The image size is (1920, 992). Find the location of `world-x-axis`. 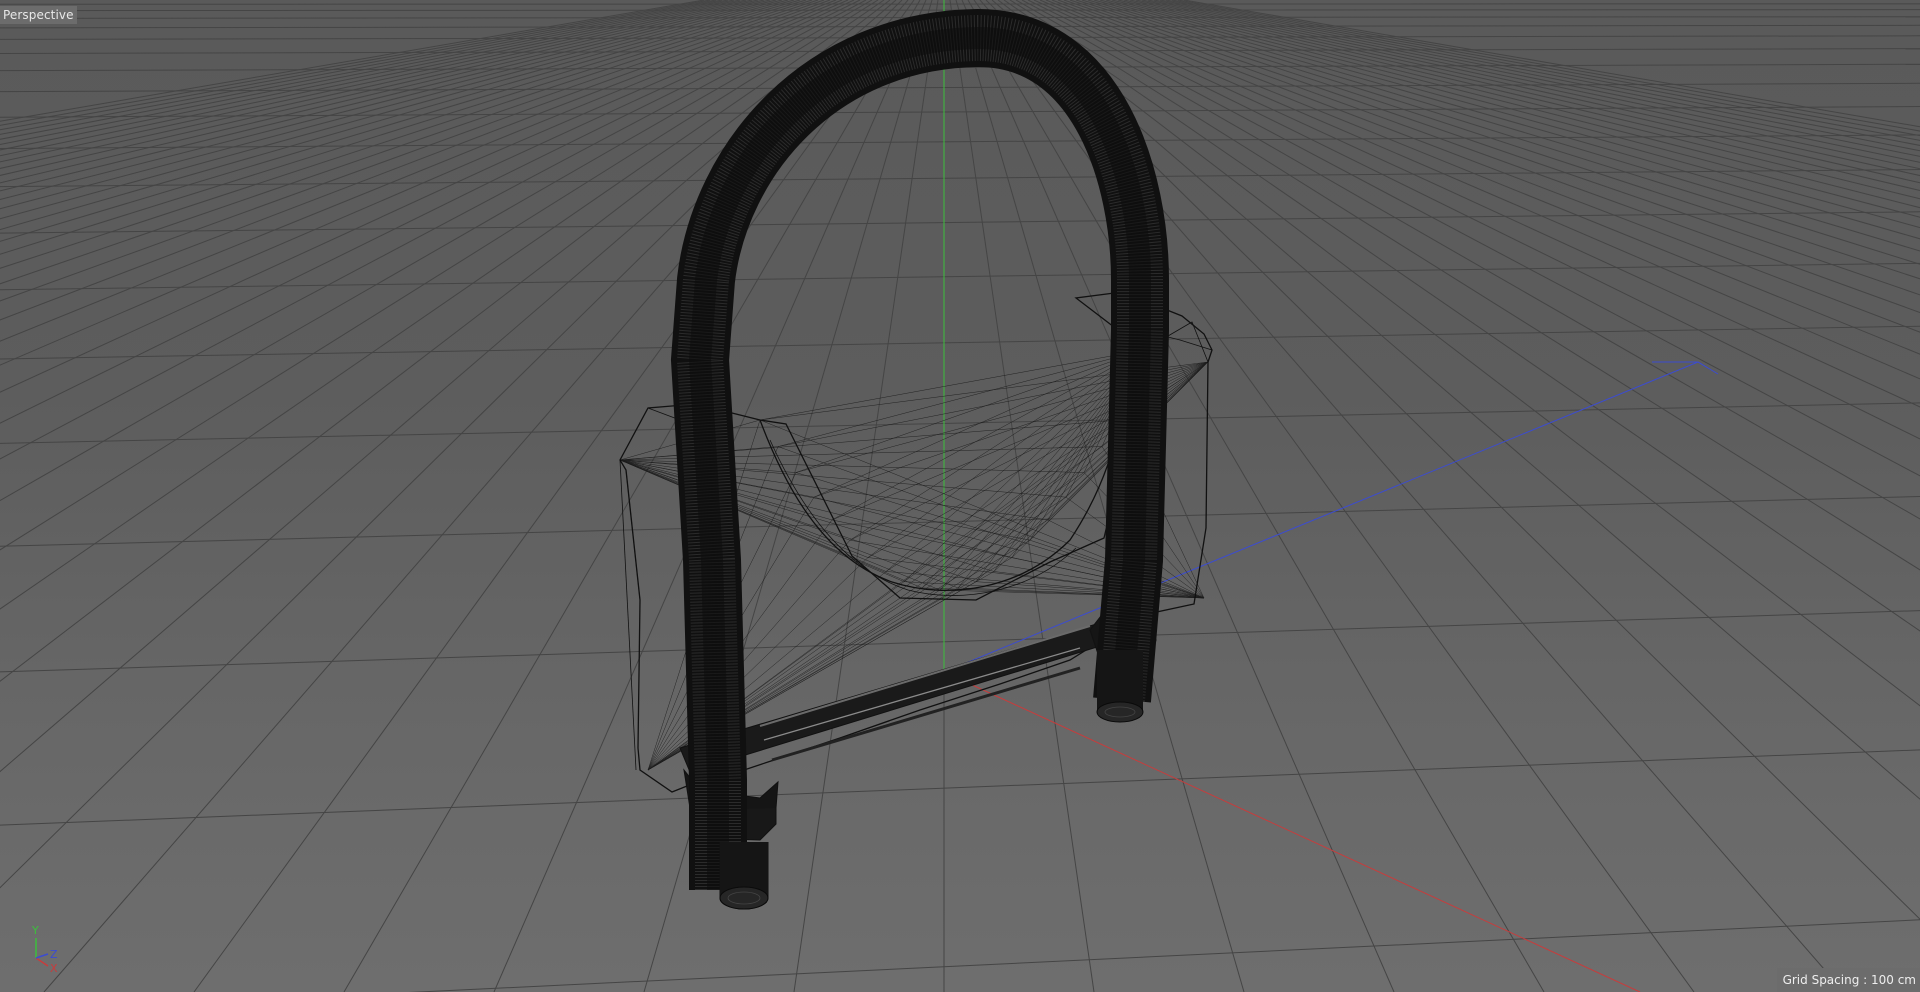

world-x-axis is located at coordinates (1292, 831).